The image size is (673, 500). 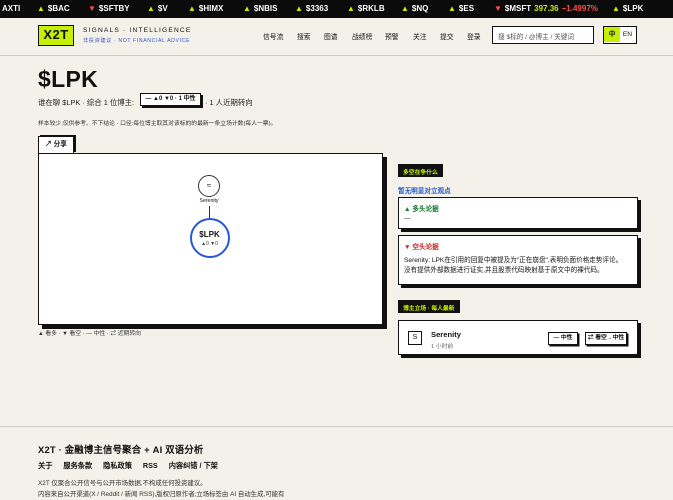 What do you see at coordinates (209, 244) in the screenshot?
I see `ticker-node-counts: ▲0 ▼0` at bounding box center [209, 244].